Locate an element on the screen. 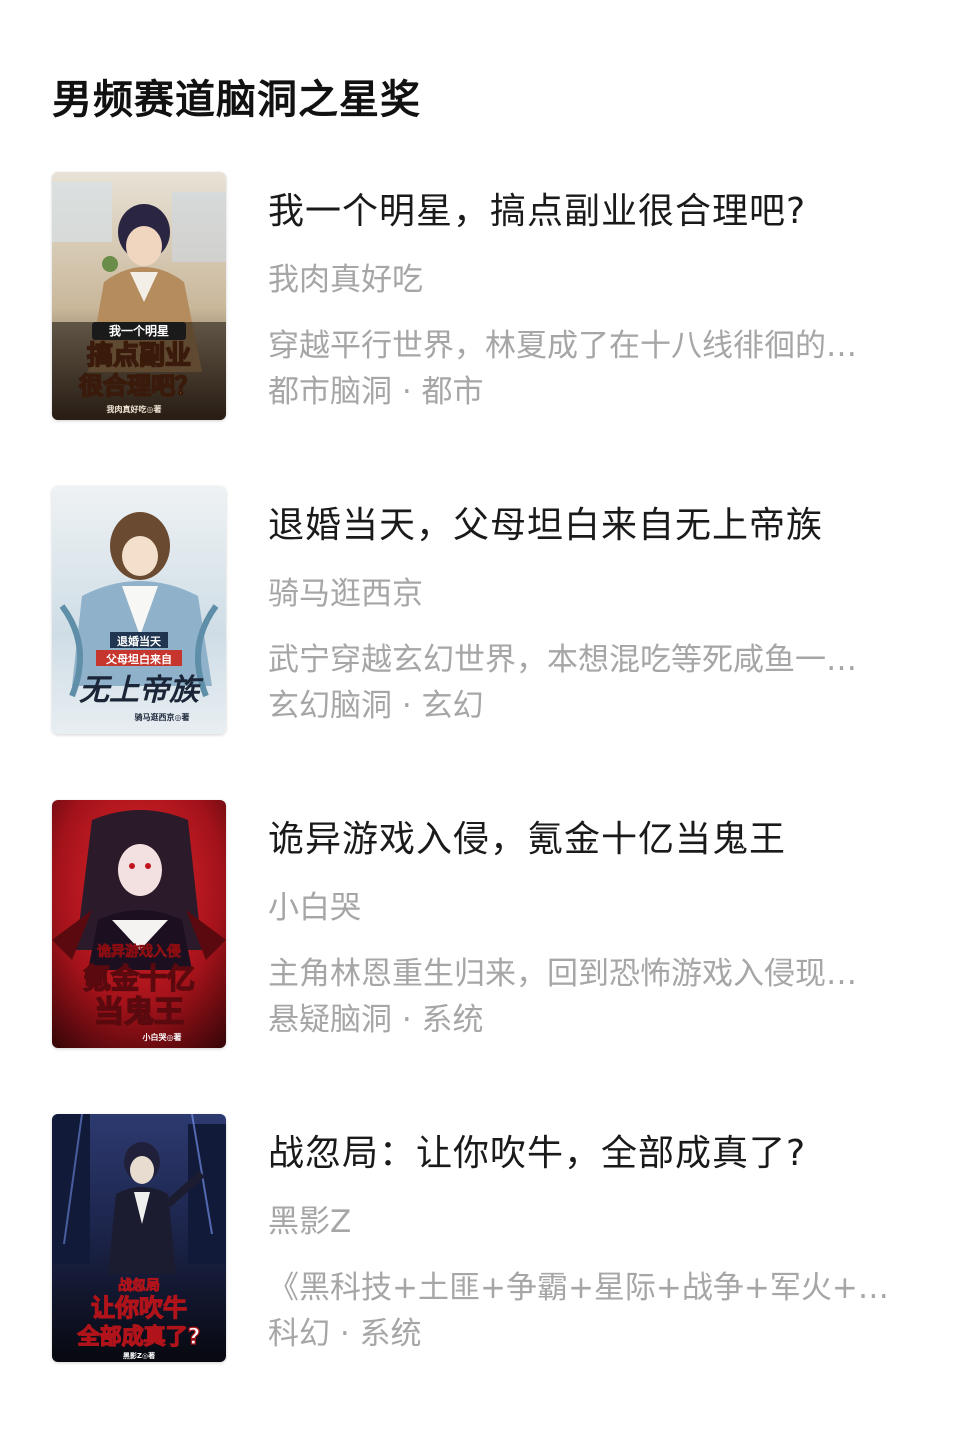  book-author: 黑影Z is located at coordinates (310, 1222).